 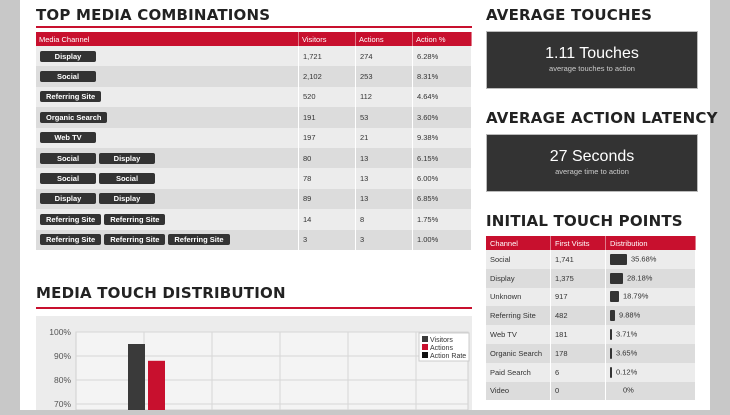 I want to click on table-row: Social 2,102 253 8.31%, so click(x=254, y=76).